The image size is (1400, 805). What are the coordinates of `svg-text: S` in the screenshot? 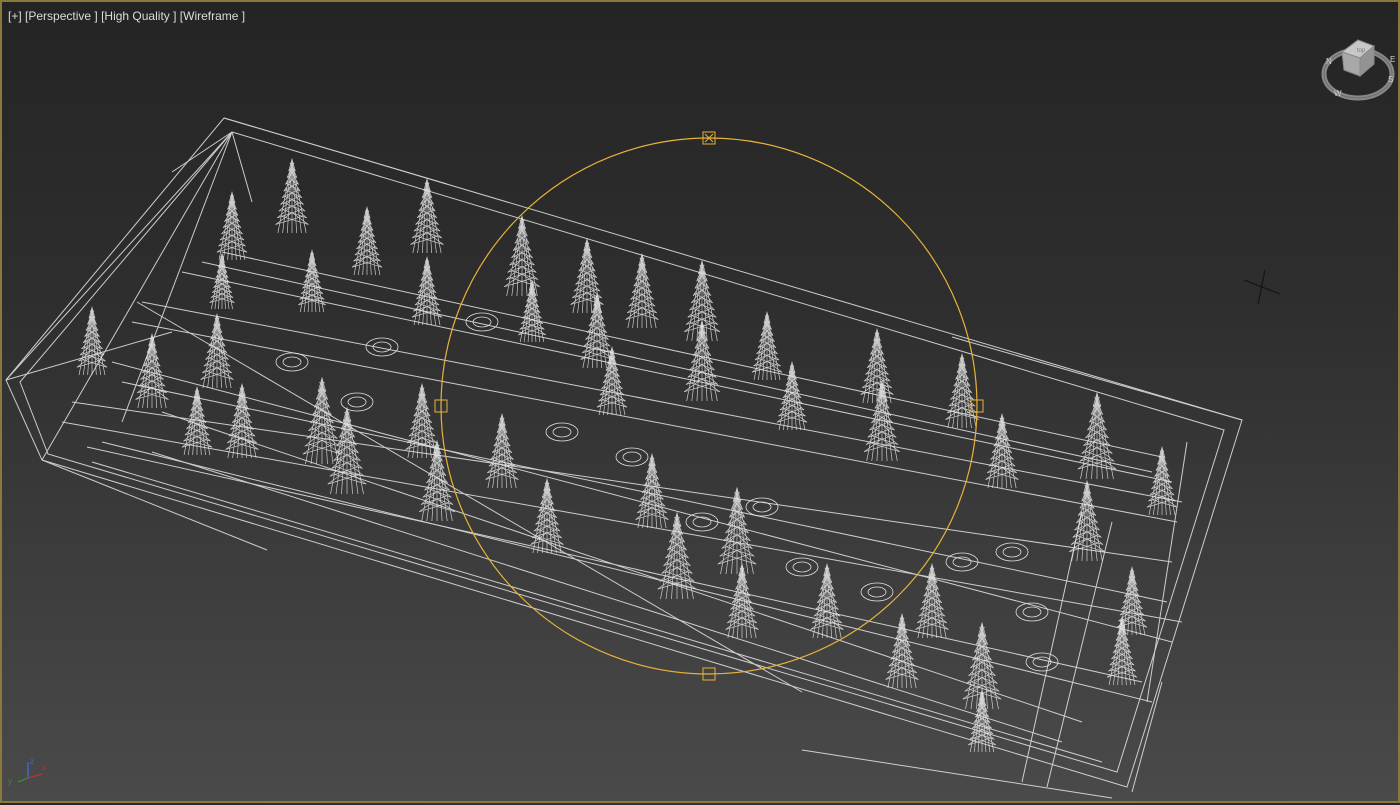 It's located at (1390, 79).